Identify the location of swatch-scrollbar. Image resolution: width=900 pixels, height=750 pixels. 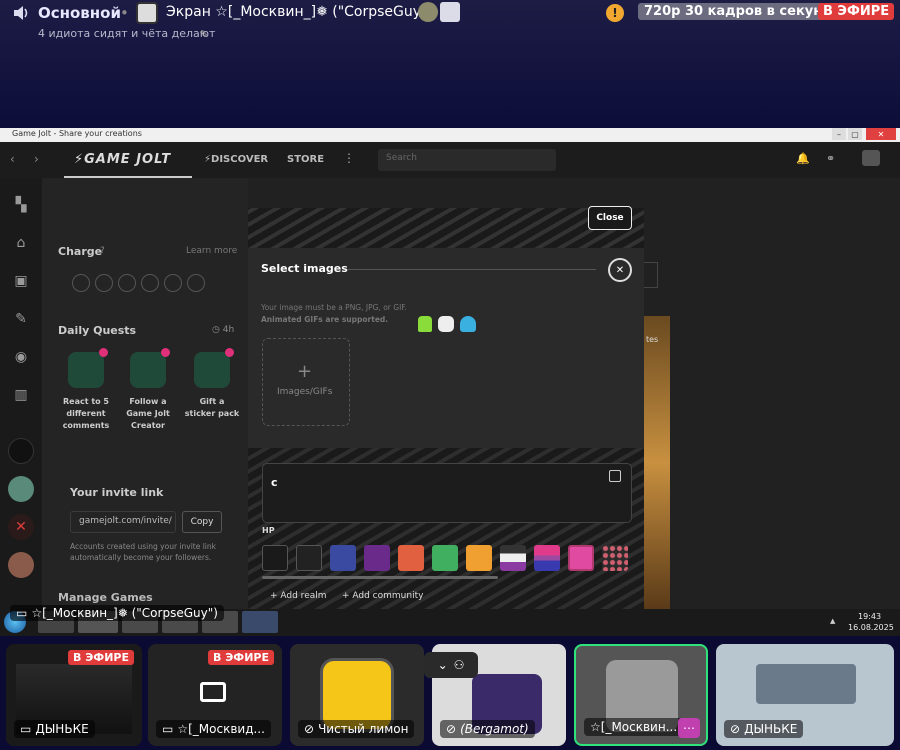
(380, 577).